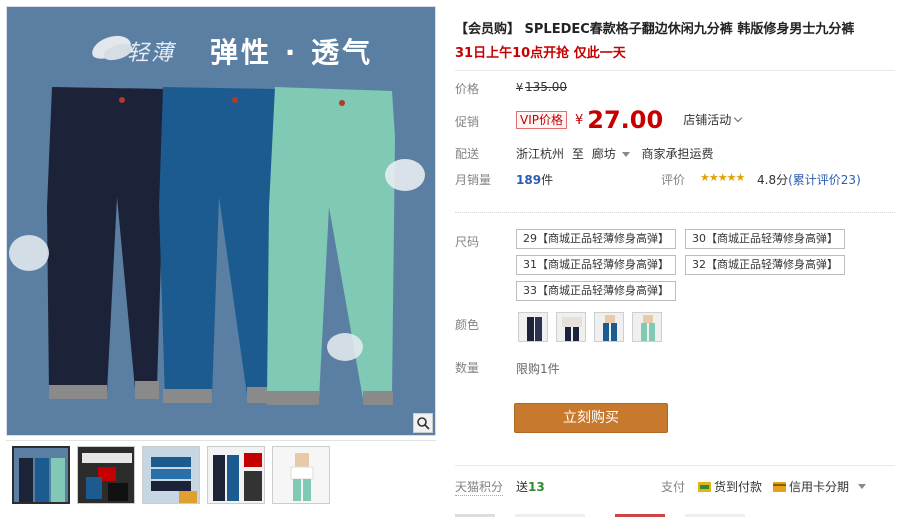  What do you see at coordinates (540, 53) in the screenshot?
I see `product-subtitle: 31日上午10点开抢 仅此一天` at bounding box center [540, 53].